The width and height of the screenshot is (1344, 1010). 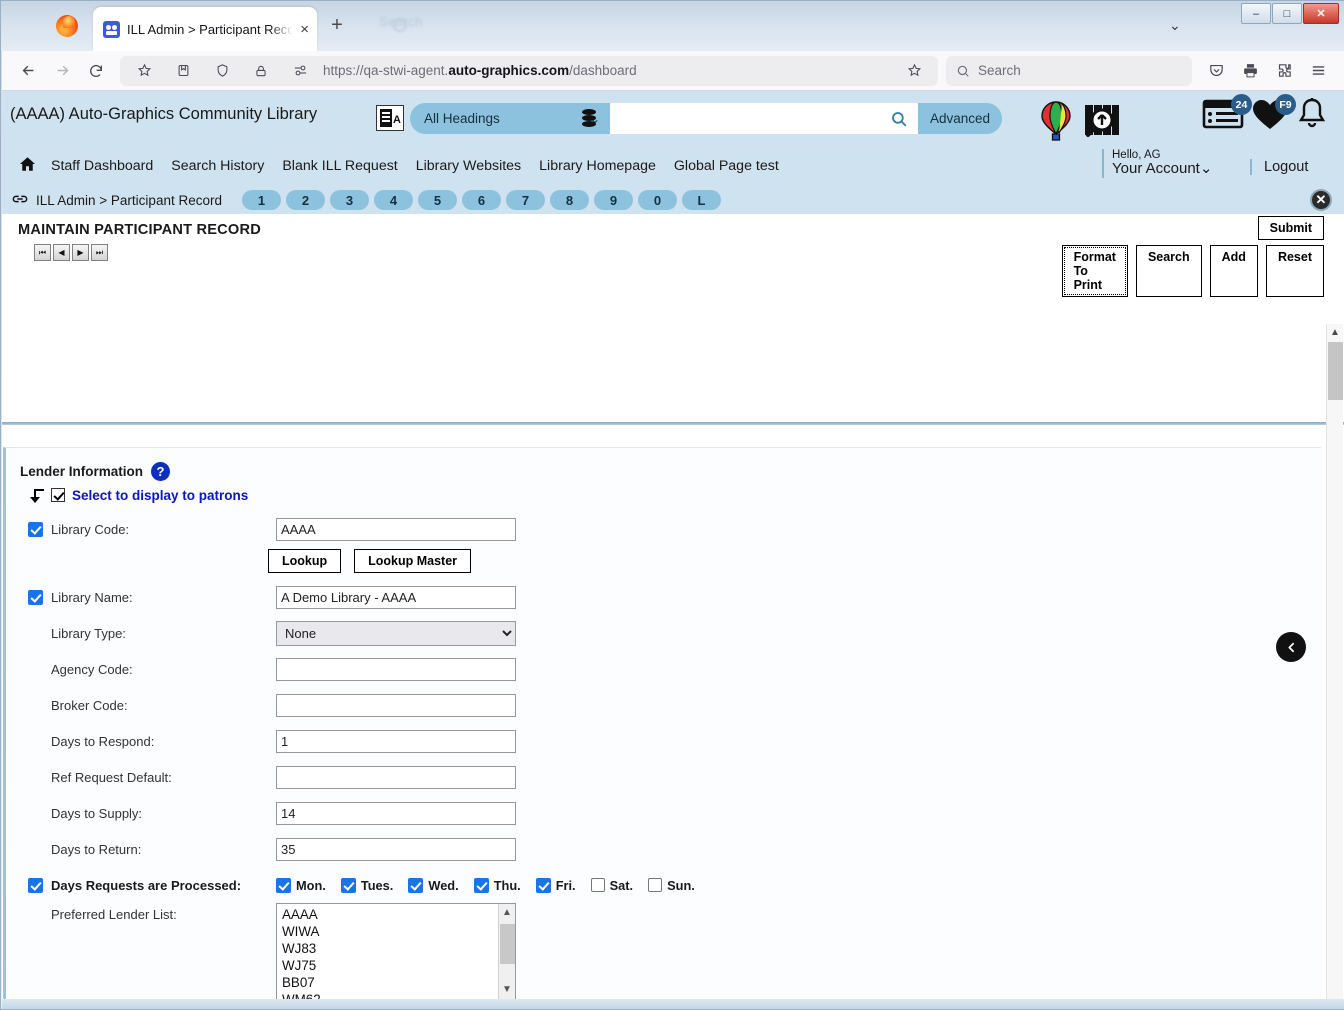 What do you see at coordinates (899, 118) in the screenshot?
I see `search-submit-button` at bounding box center [899, 118].